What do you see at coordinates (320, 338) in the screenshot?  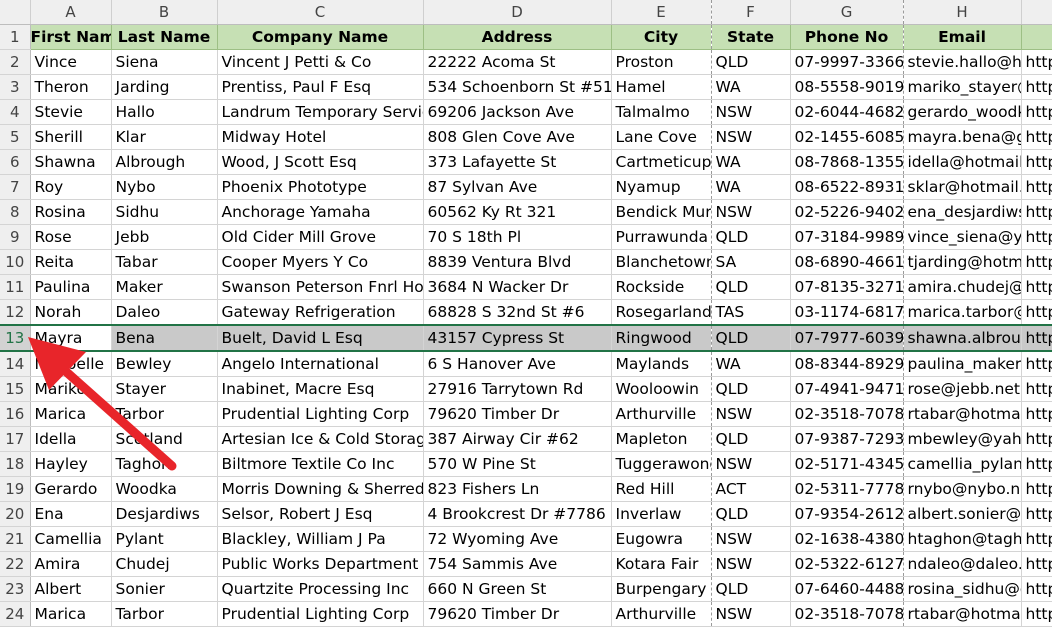 I see `grid-cell: Buelt, David L Esq` at bounding box center [320, 338].